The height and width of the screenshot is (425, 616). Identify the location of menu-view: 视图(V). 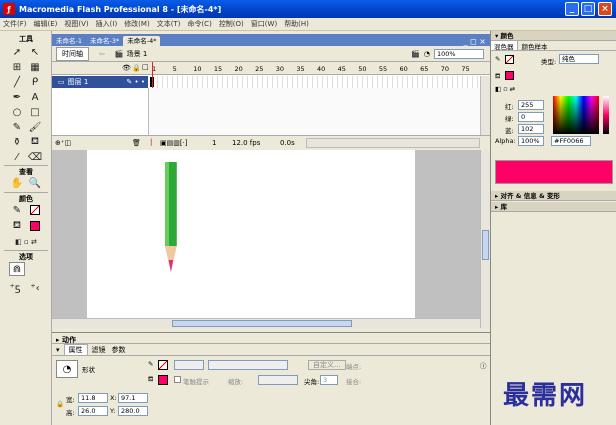
(76, 24).